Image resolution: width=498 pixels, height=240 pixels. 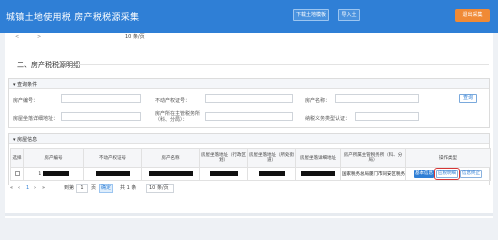 What do you see at coordinates (468, 98) in the screenshot?
I see `query-button: 查询` at bounding box center [468, 98].